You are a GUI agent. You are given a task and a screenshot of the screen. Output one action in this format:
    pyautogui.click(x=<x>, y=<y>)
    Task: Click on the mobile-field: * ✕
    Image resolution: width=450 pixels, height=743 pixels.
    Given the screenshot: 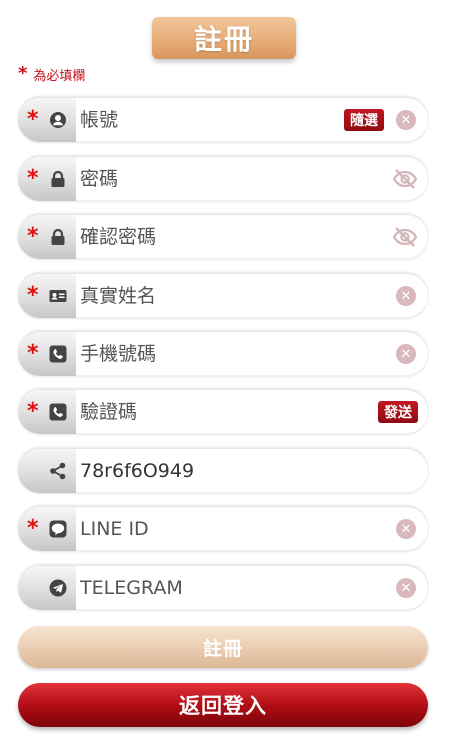 What is the action you would take?
    pyautogui.click(x=223, y=354)
    